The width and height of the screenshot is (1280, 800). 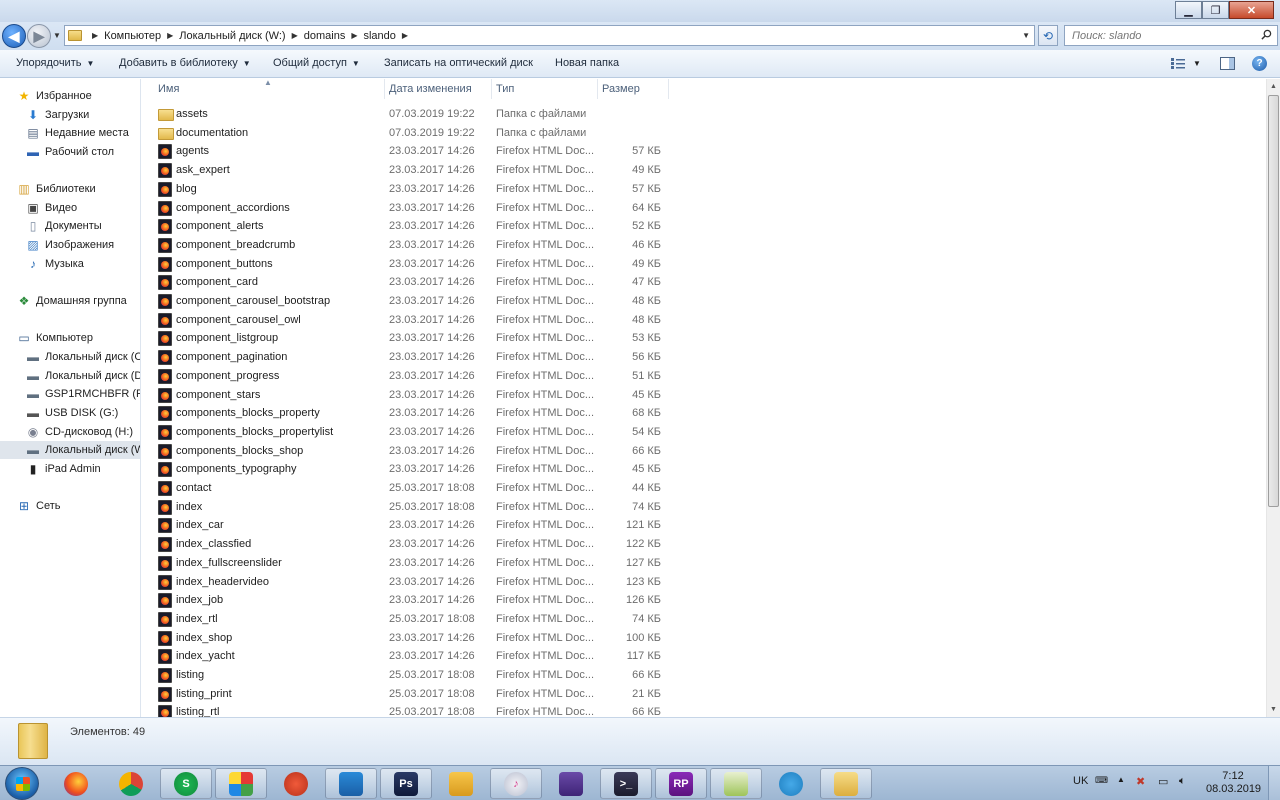 I want to click on network-error-icon: ✖, so click(x=1140, y=781).